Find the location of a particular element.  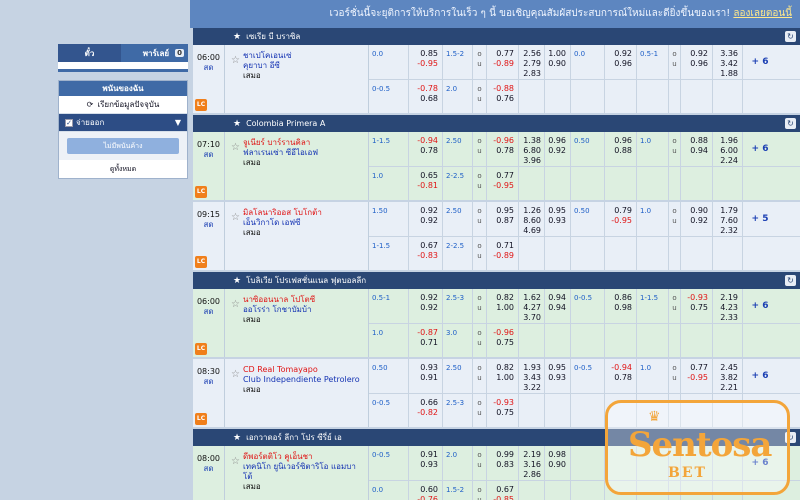

one-x-two-value: 4.27 is located at coordinates (532, 308).